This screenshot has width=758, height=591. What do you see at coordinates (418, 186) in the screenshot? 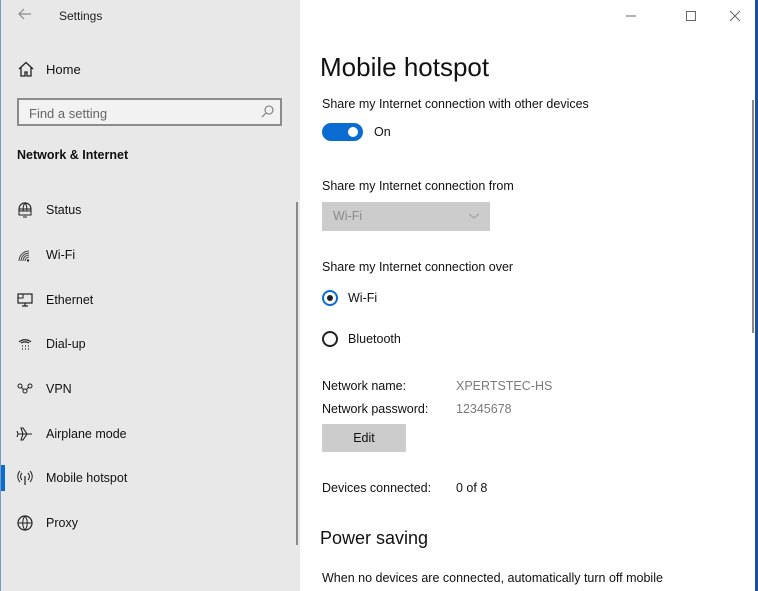
I see `share-from-label: Share my Internet connection from` at bounding box center [418, 186].